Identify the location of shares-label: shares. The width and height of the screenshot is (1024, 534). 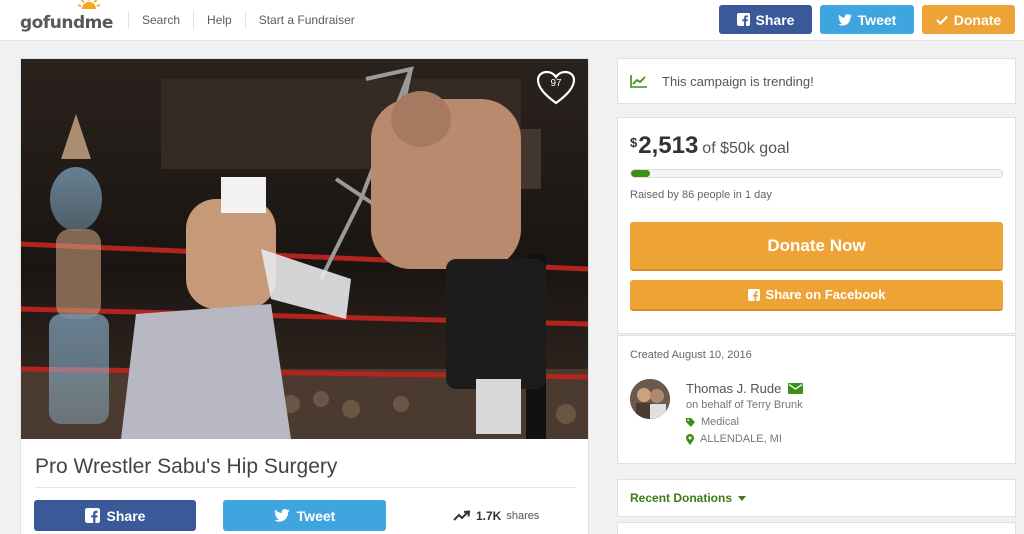
(523, 516).